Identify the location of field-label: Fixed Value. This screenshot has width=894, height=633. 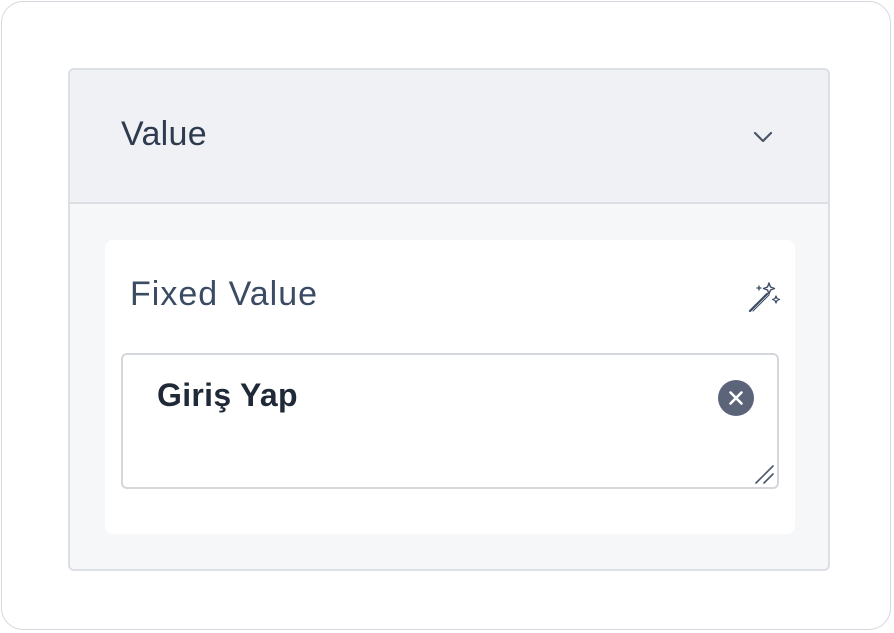
(224, 294).